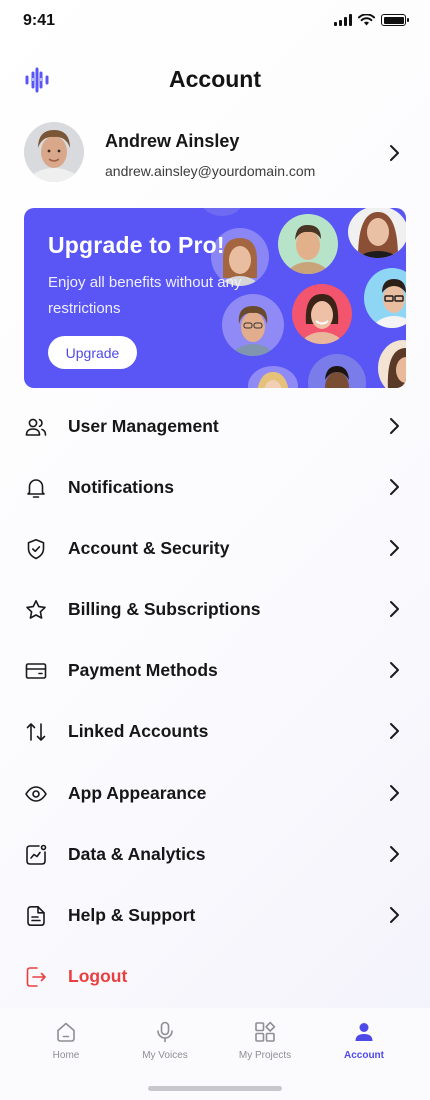 The image size is (430, 1100). What do you see at coordinates (36, 977) in the screenshot?
I see `logout-icon` at bounding box center [36, 977].